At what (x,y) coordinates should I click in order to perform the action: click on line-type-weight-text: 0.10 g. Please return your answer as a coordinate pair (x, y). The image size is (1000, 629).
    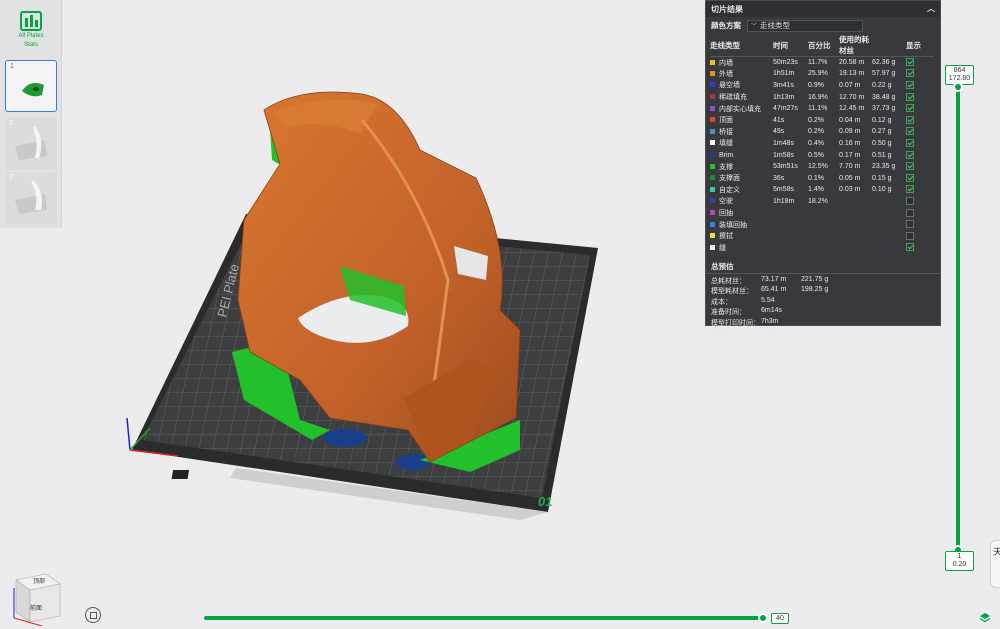
    Looking at the image, I should click on (882, 190).